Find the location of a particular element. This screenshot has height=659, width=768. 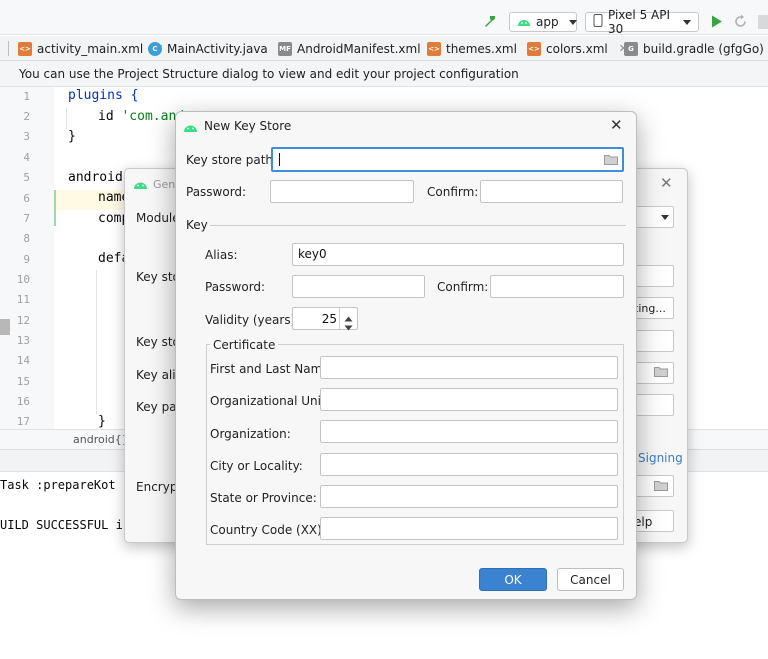

tab-label: AndroidManifest.xml is located at coordinates (359, 48).